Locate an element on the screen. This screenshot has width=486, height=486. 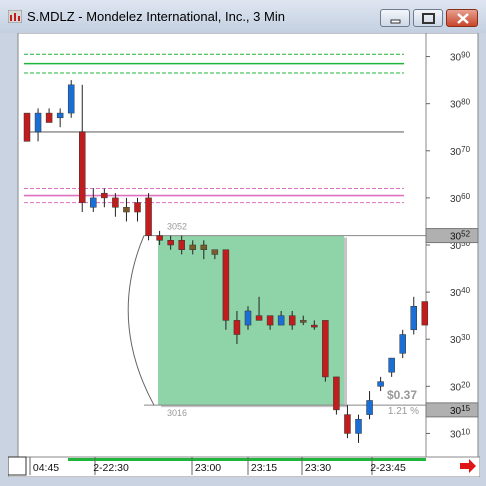
close-button is located at coordinates (462, 18).